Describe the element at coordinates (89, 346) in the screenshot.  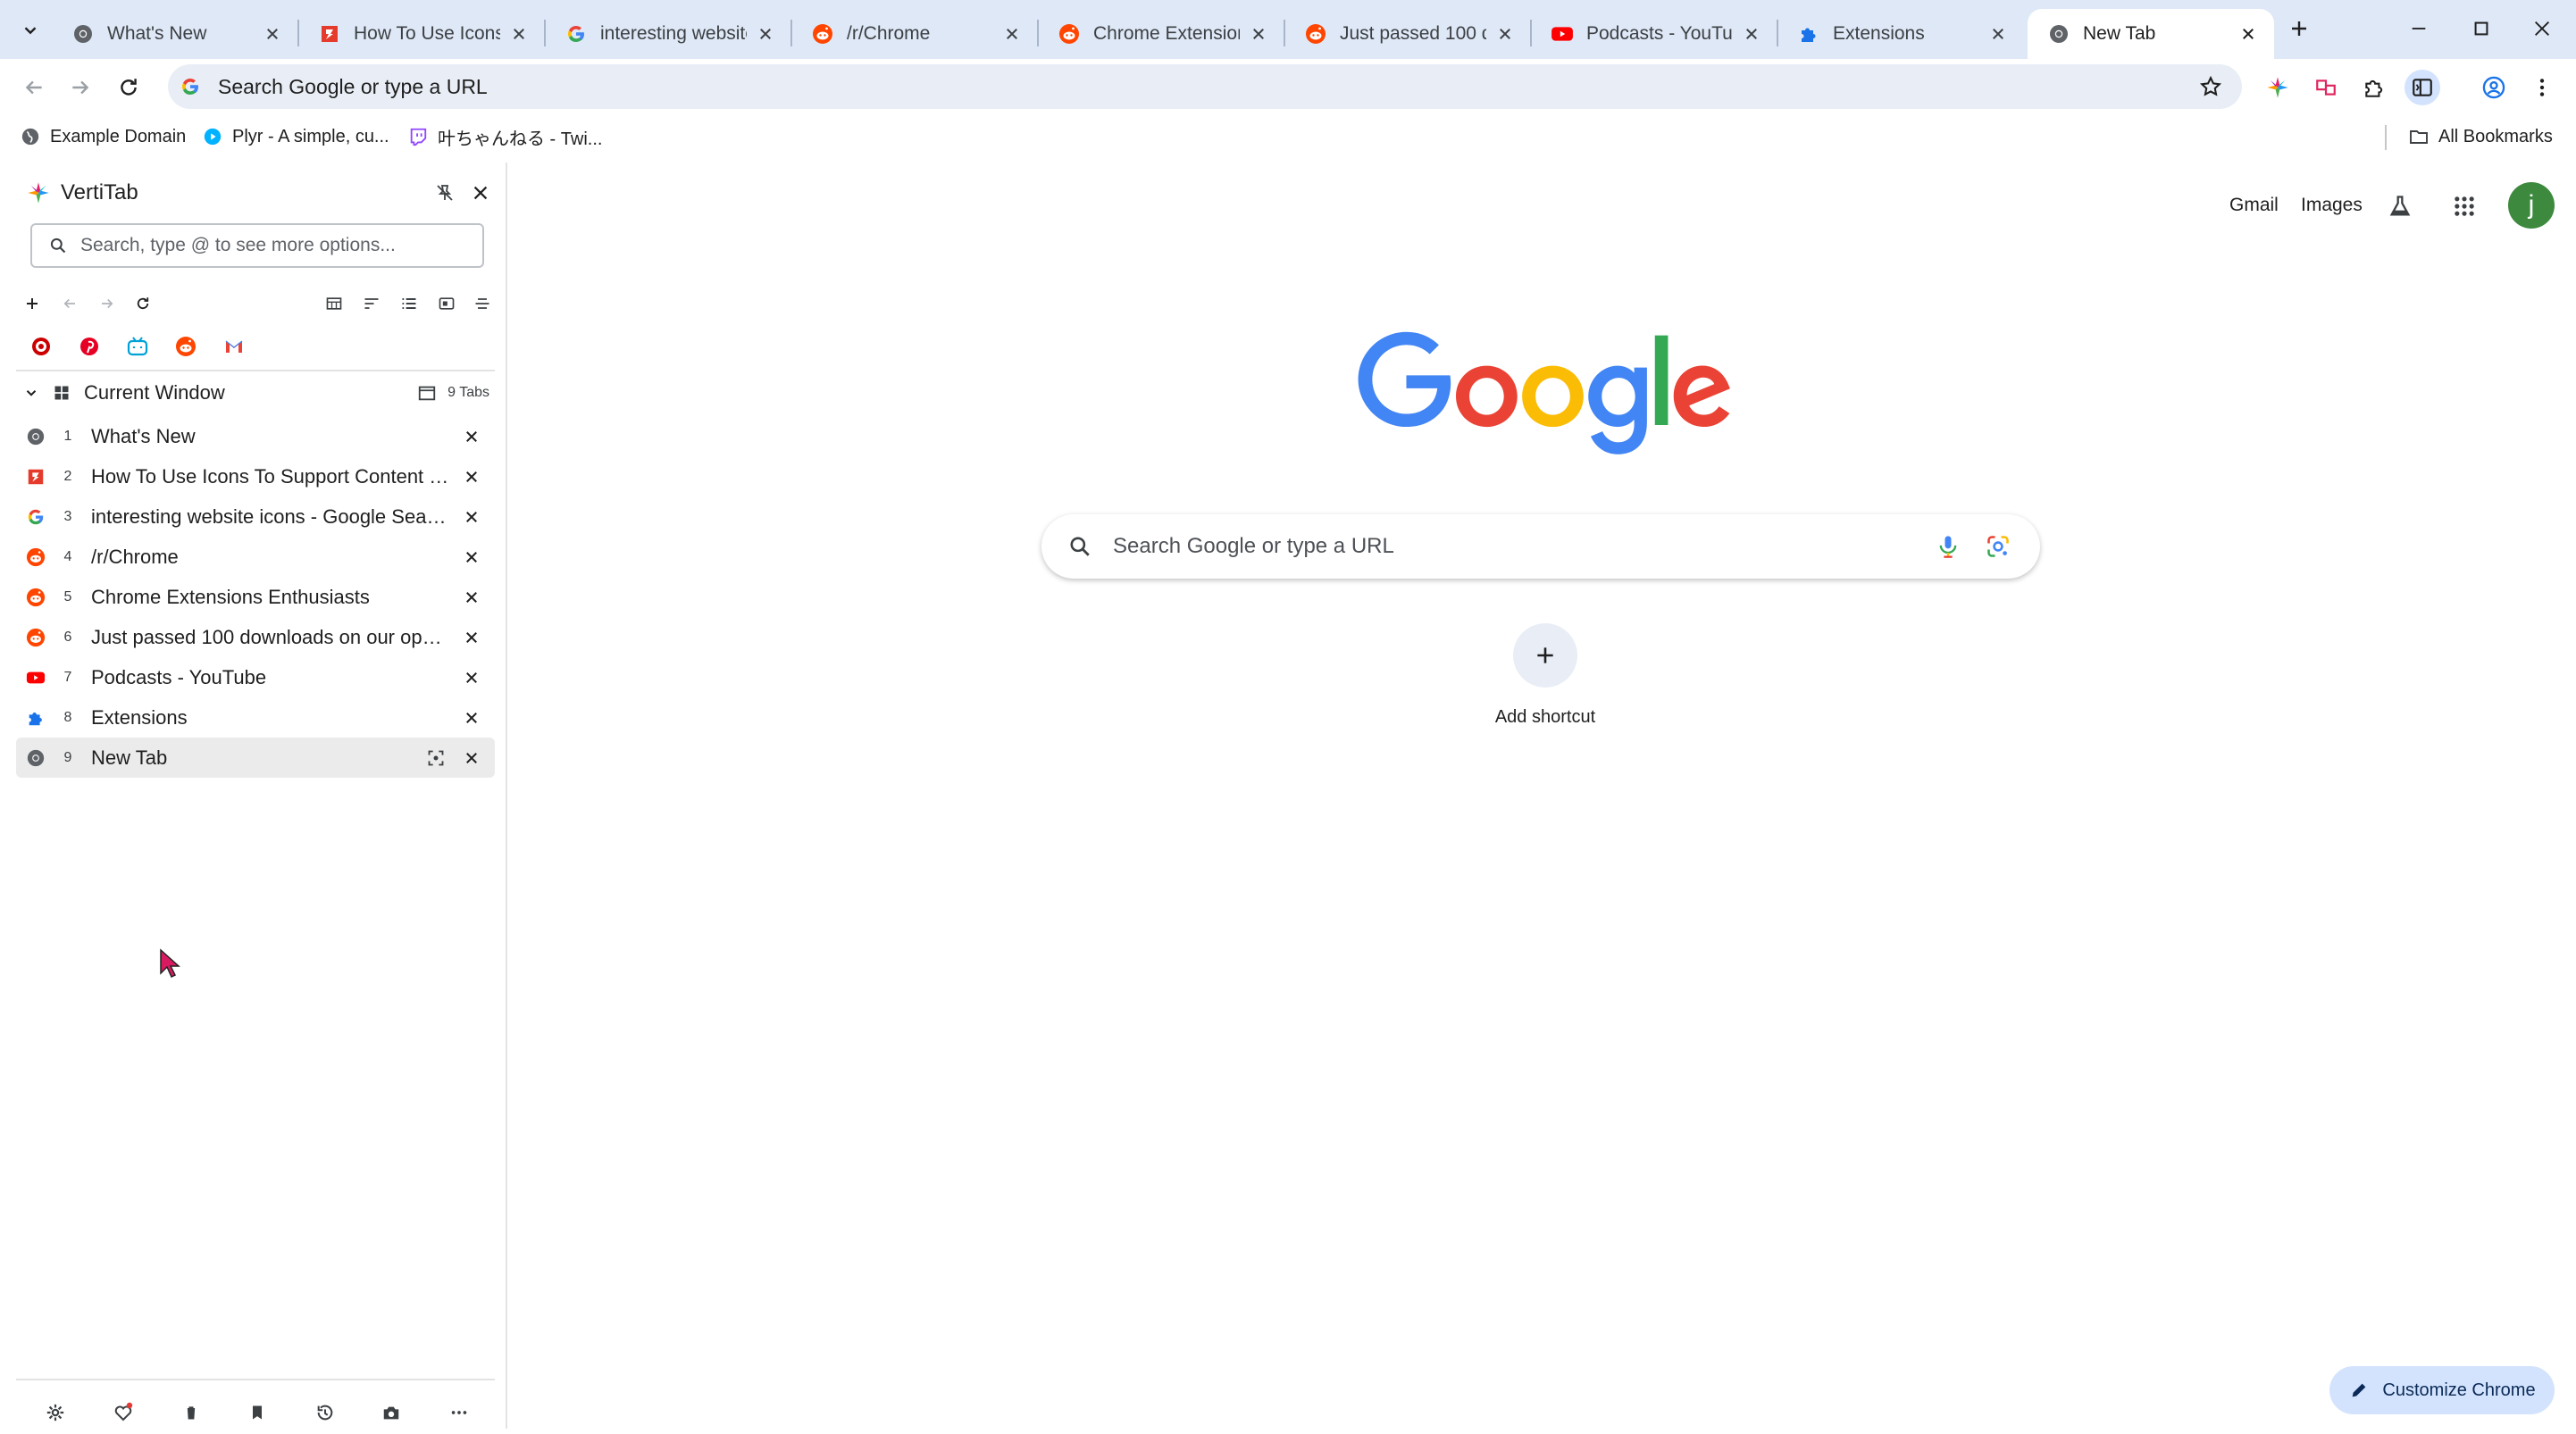
I see `pinned-pinterest-icon` at that location.